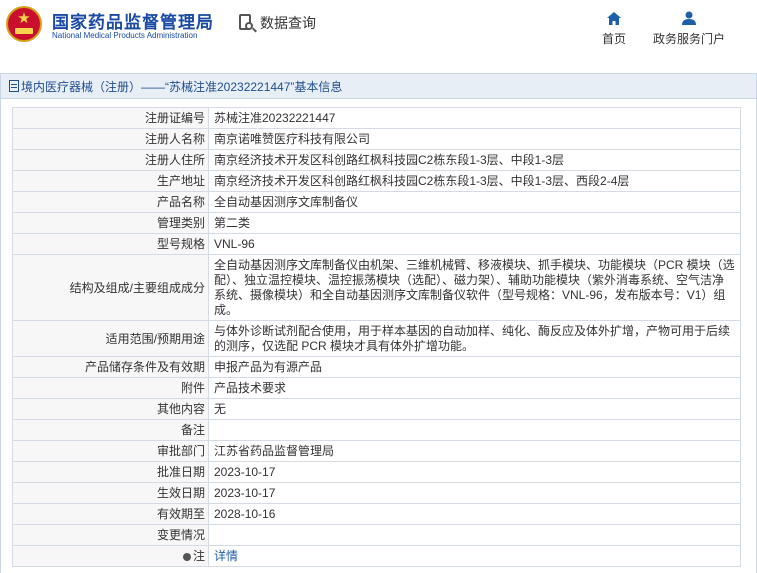  What do you see at coordinates (474, 367) in the screenshot?
I see `field-value: 申报产品为有源产品` at bounding box center [474, 367].